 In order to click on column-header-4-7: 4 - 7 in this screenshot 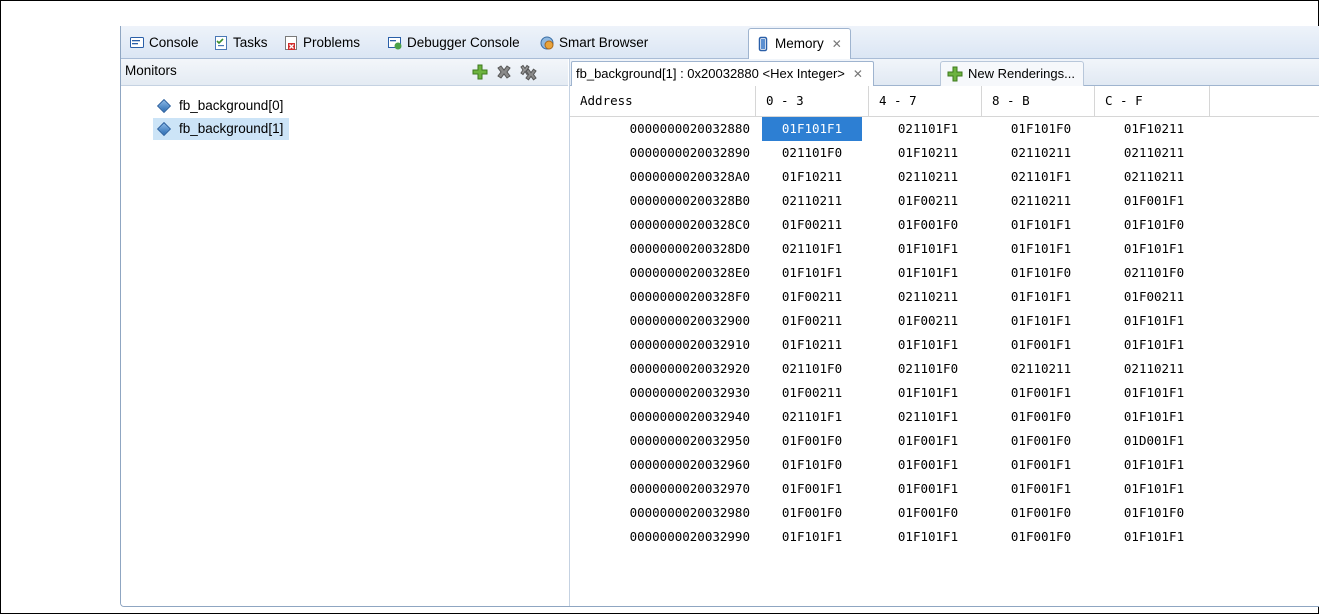, I will do `click(925, 101)`.